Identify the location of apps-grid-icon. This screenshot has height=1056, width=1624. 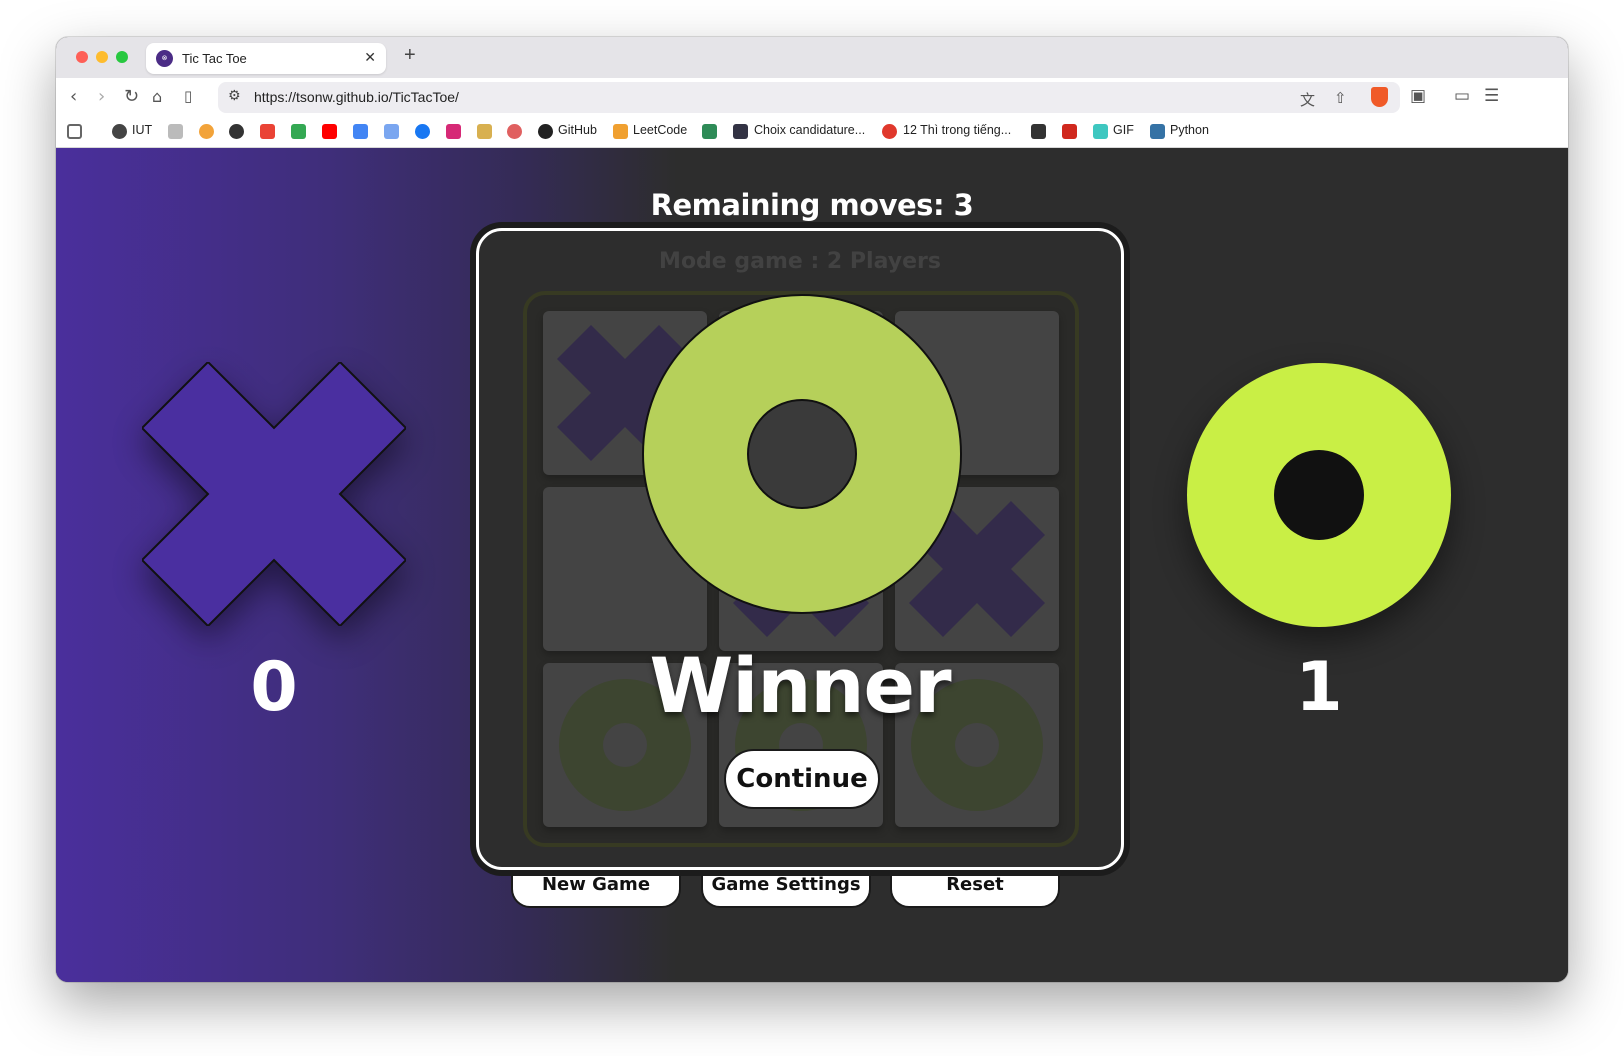
(74, 131).